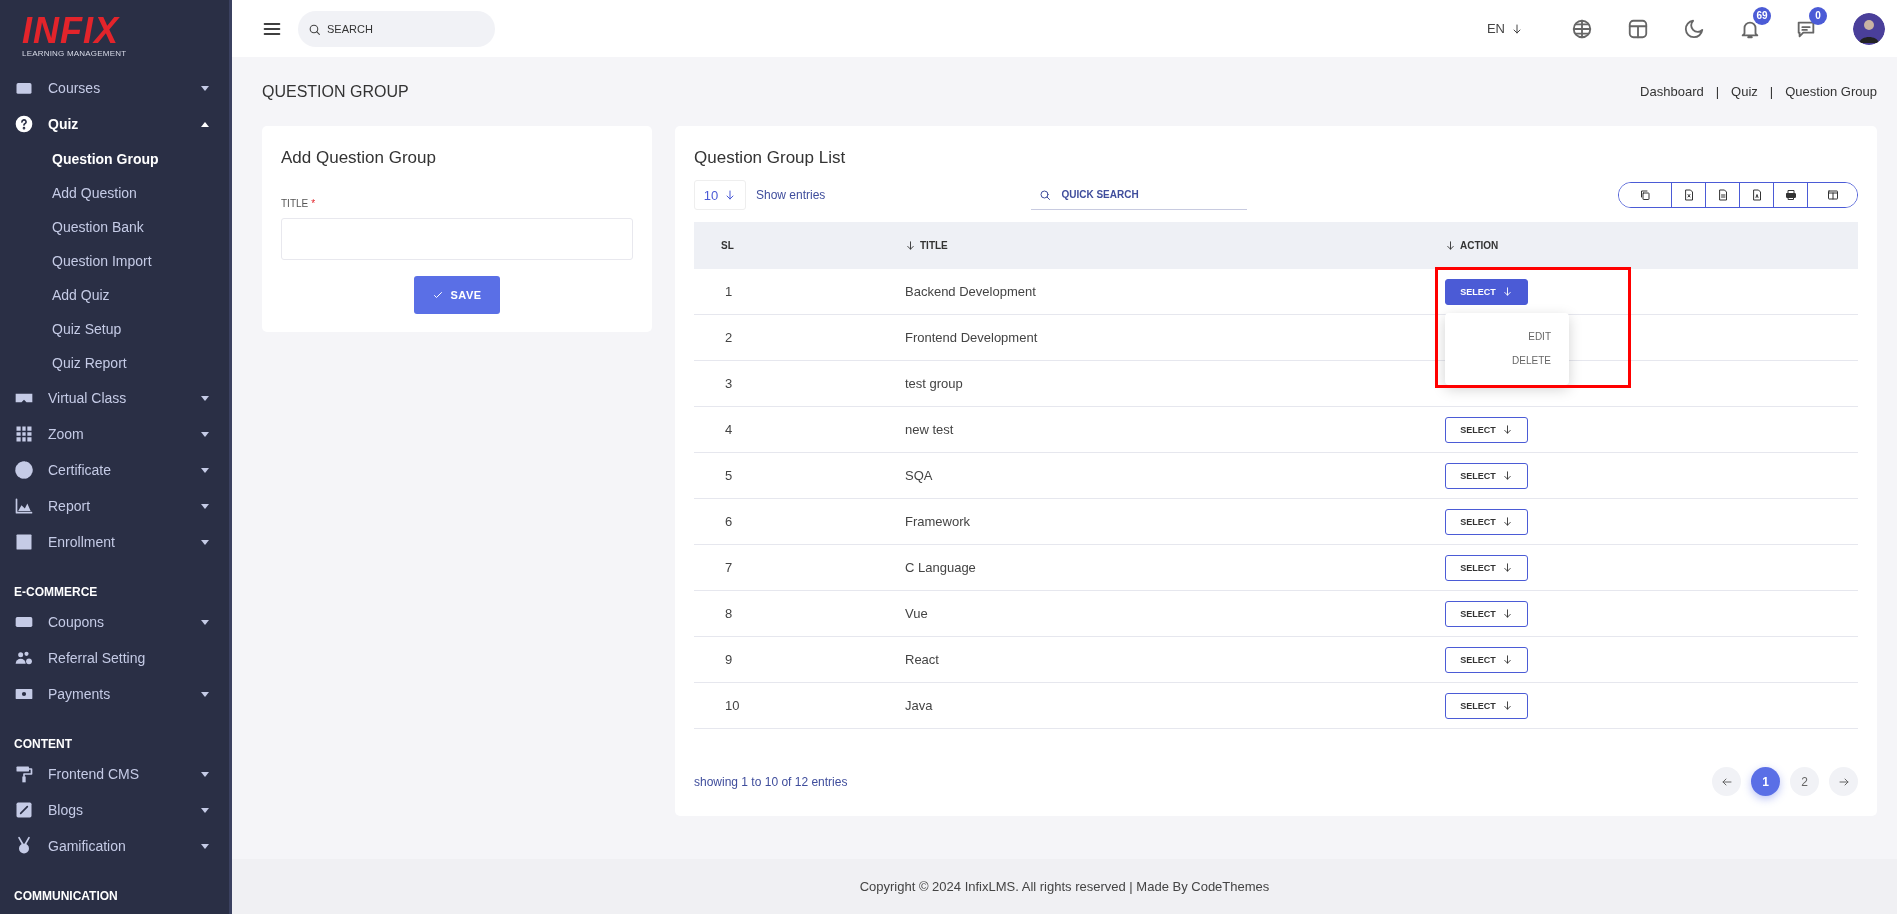 This screenshot has height=914, width=1897. Describe the element at coordinates (1765, 781) in the screenshot. I see `page-button: 1` at that location.